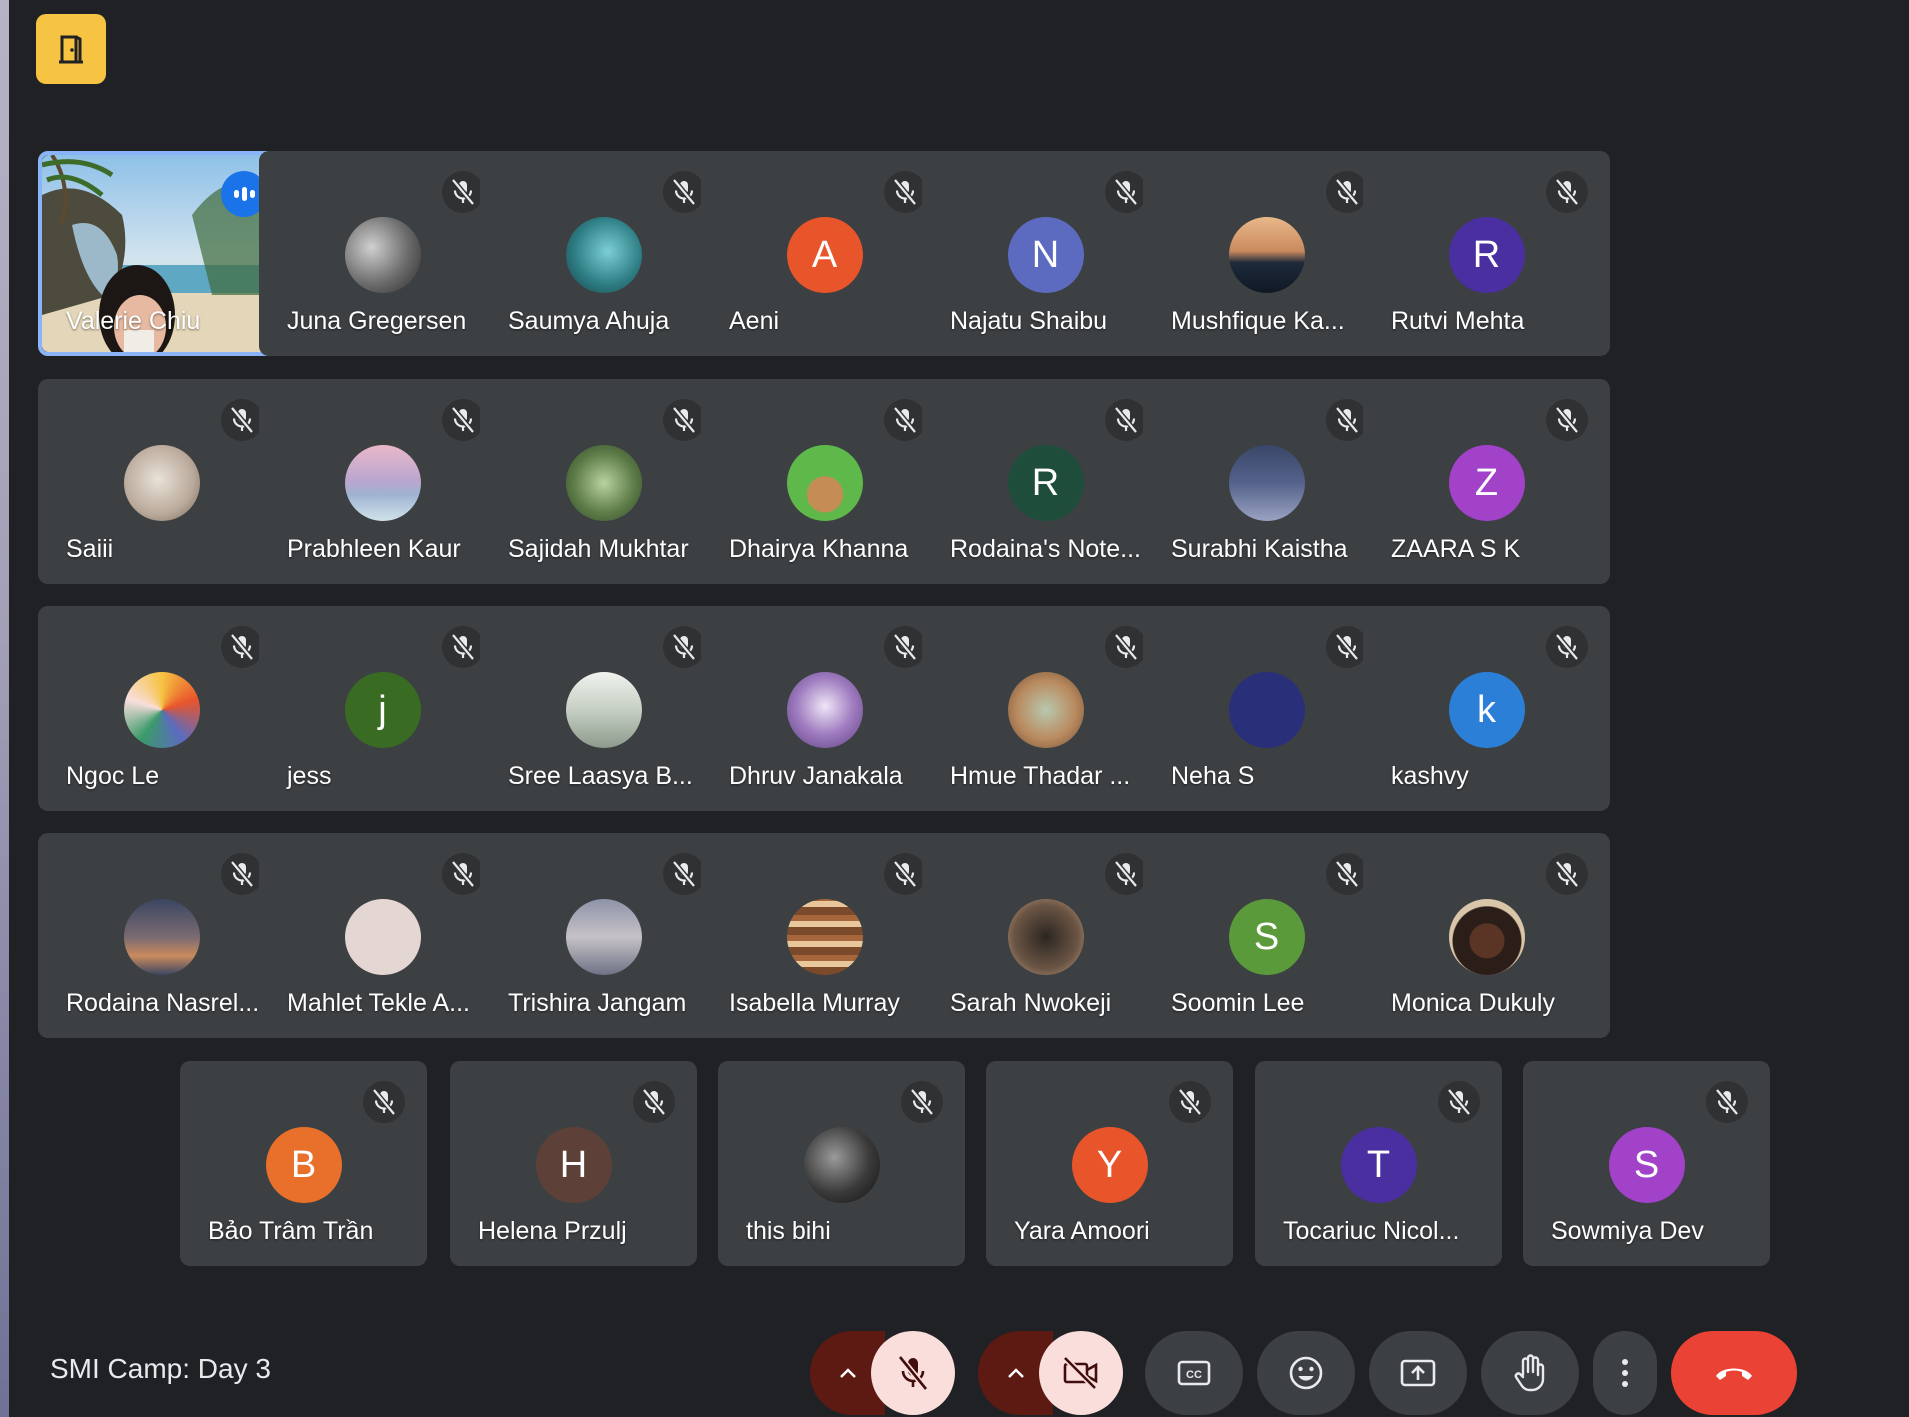 This screenshot has width=1909, height=1417. Describe the element at coordinates (1418, 1373) in the screenshot. I see `present-screen-button` at that location.